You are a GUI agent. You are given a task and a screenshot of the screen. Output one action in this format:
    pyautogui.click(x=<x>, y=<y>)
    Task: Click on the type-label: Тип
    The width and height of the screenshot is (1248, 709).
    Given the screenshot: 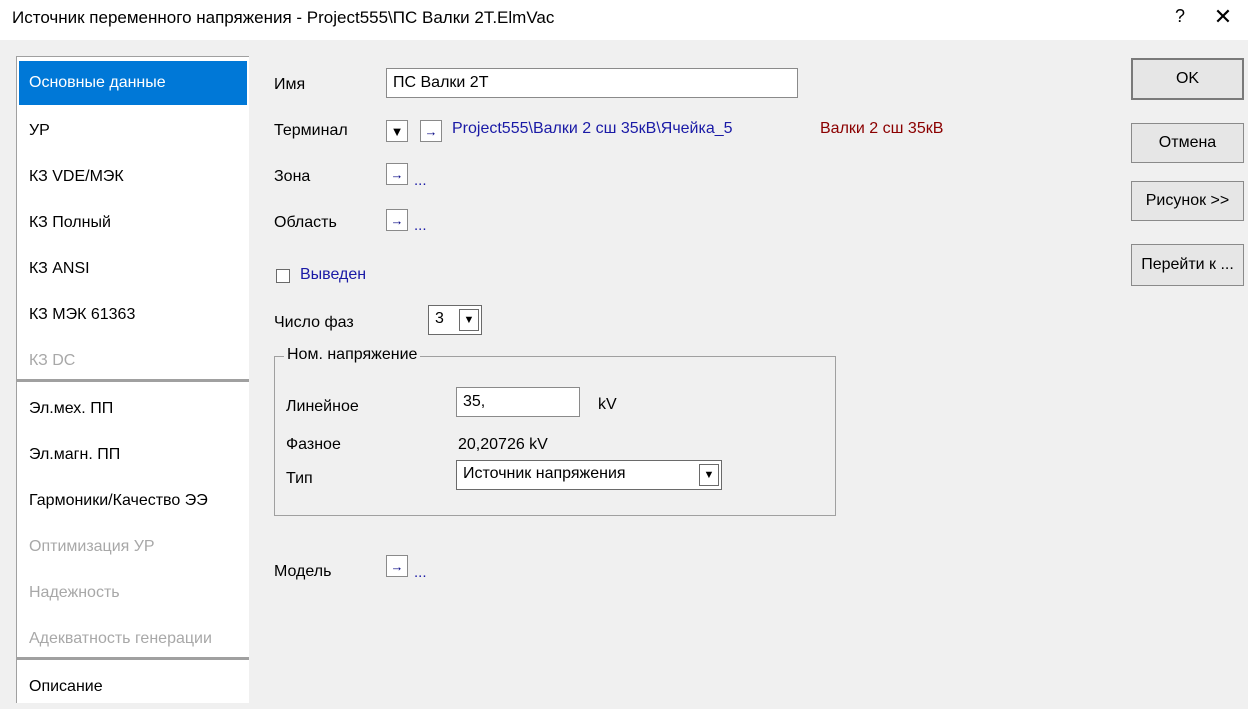 What is the action you would take?
    pyautogui.click(x=299, y=478)
    